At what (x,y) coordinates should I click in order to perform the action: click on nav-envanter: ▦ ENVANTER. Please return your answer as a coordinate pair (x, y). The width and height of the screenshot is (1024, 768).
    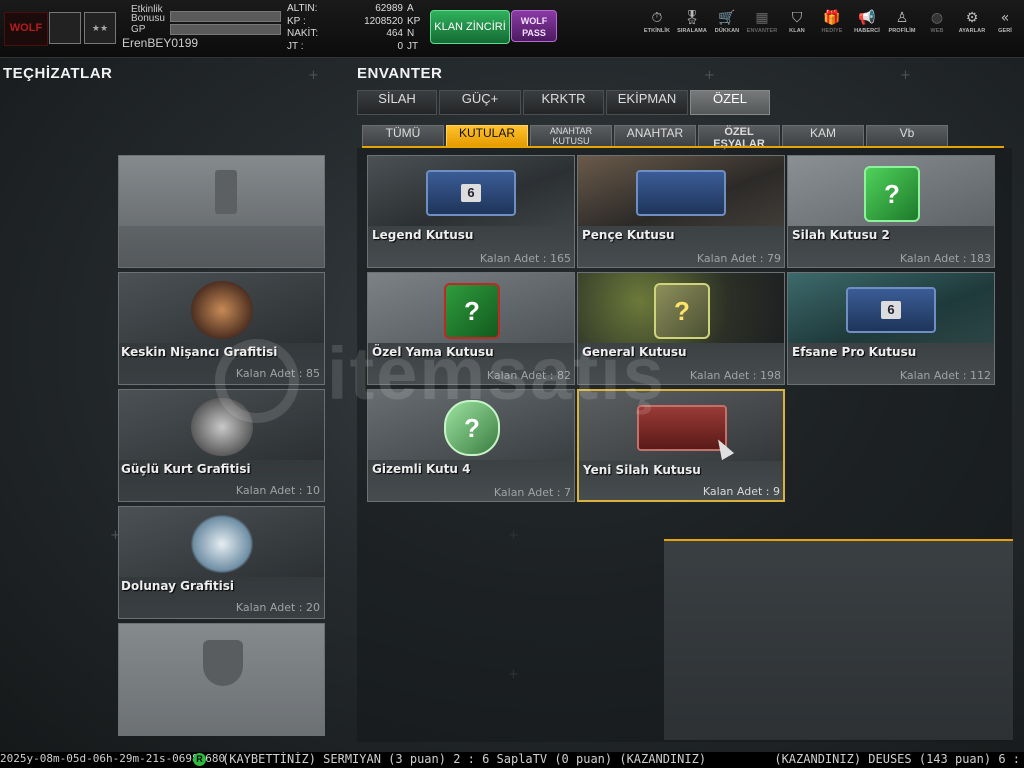
    Looking at the image, I should click on (762, 27).